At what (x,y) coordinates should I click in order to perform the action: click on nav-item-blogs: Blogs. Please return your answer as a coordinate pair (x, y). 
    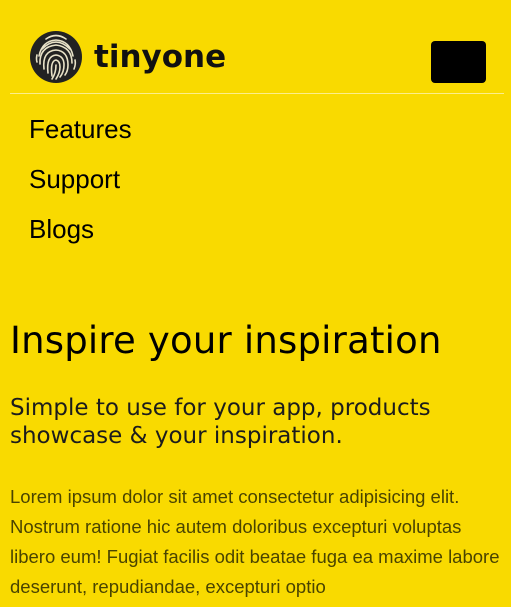
    Looking at the image, I should click on (80, 235).